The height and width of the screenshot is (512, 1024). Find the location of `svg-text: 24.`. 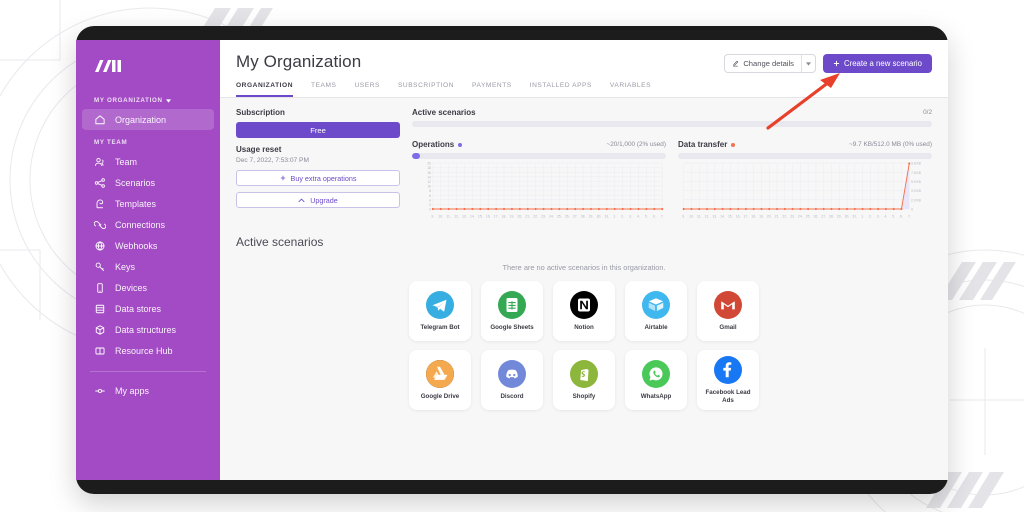

svg-text: 24. is located at coordinates (551, 216).